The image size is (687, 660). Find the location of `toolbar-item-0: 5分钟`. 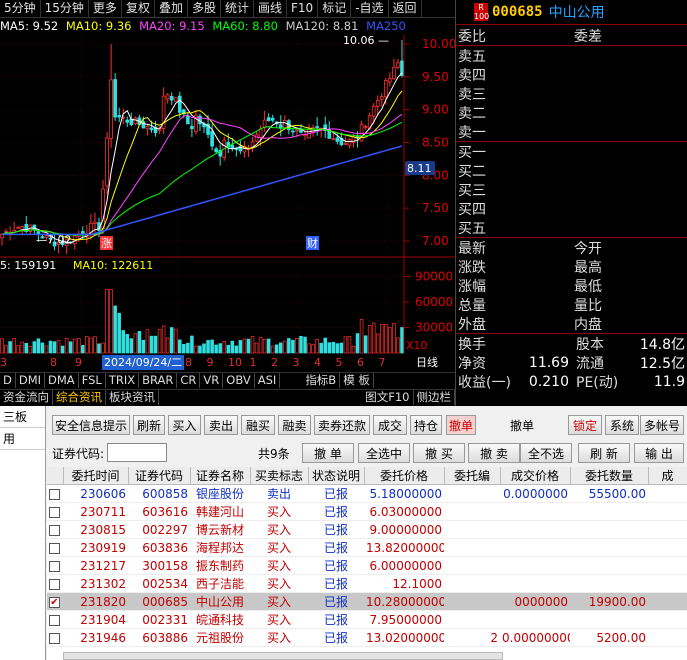

toolbar-item-0: 5分钟 is located at coordinates (20, 8).